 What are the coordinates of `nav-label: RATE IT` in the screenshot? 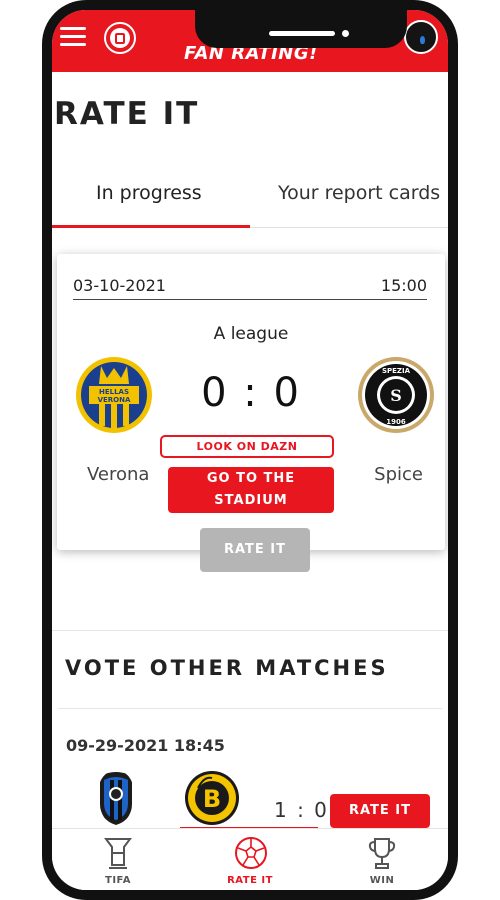 It's located at (250, 880).